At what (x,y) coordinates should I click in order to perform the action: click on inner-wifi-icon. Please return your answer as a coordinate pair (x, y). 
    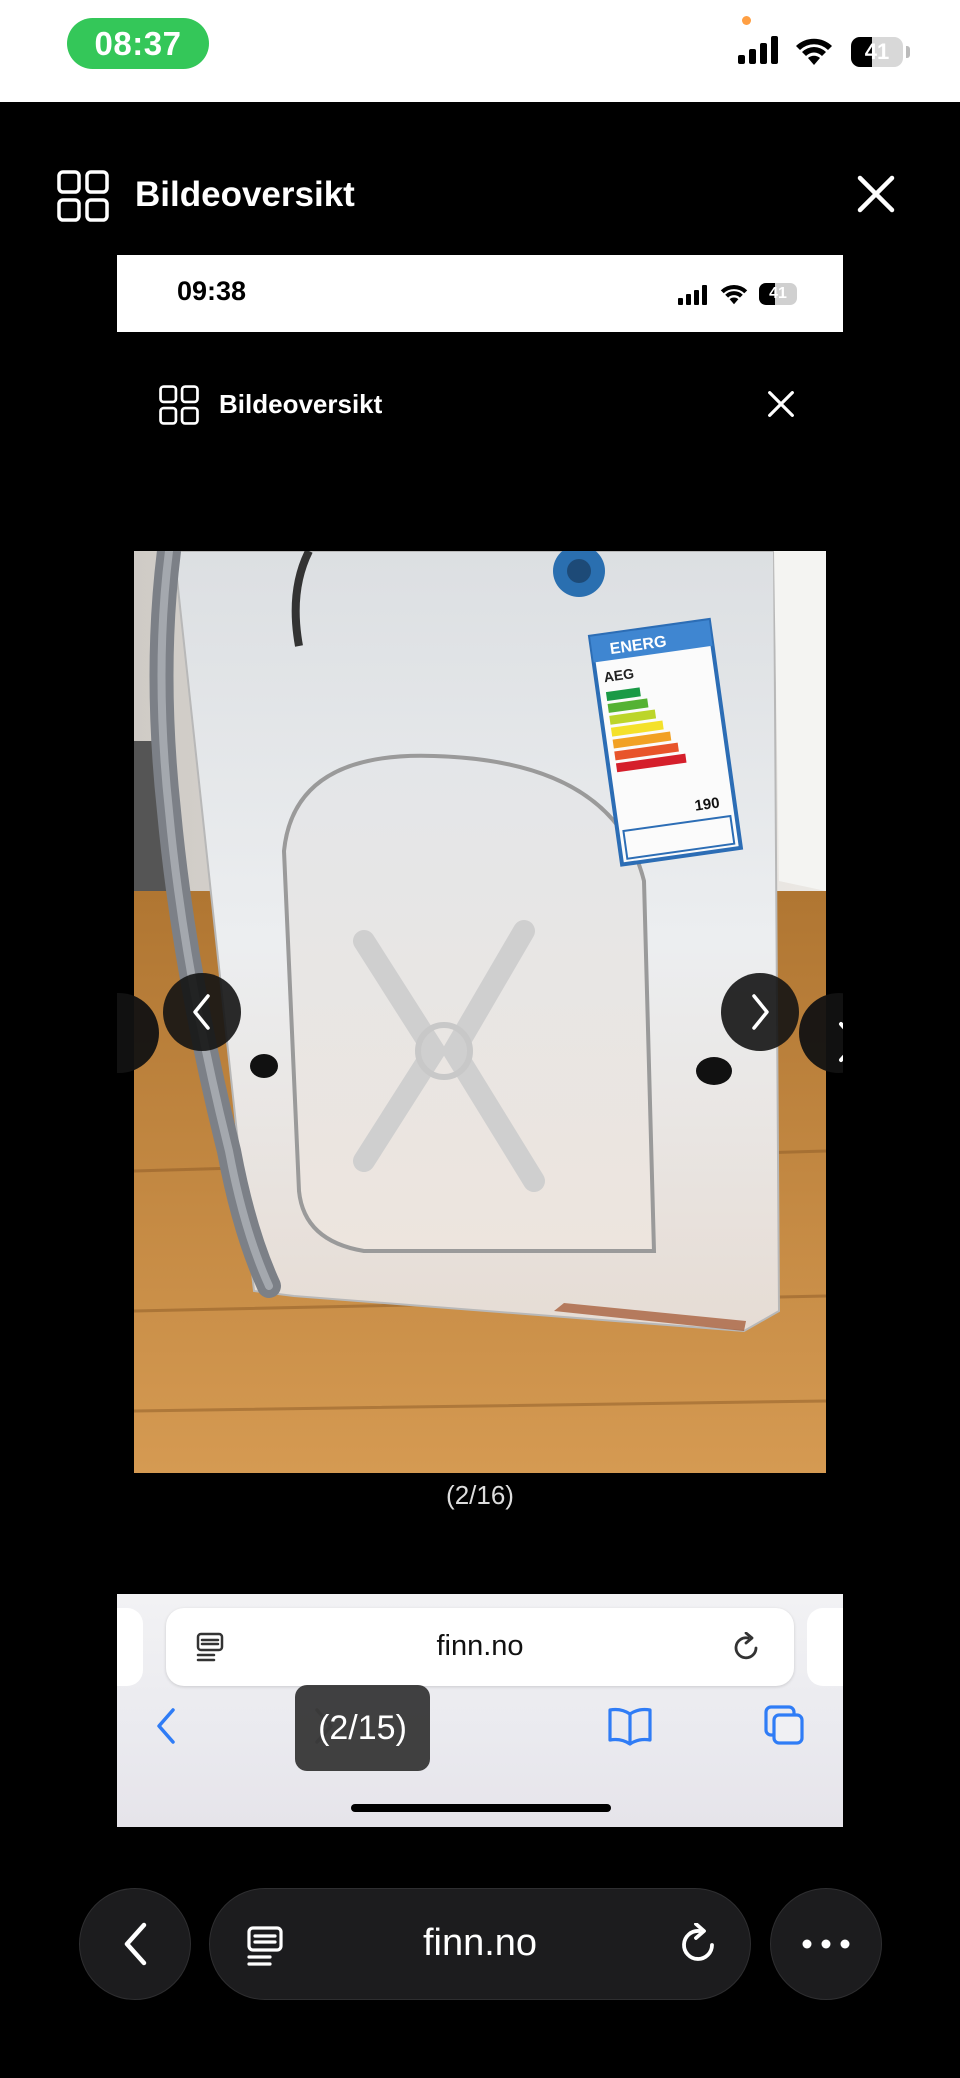
    Looking at the image, I should click on (734, 295).